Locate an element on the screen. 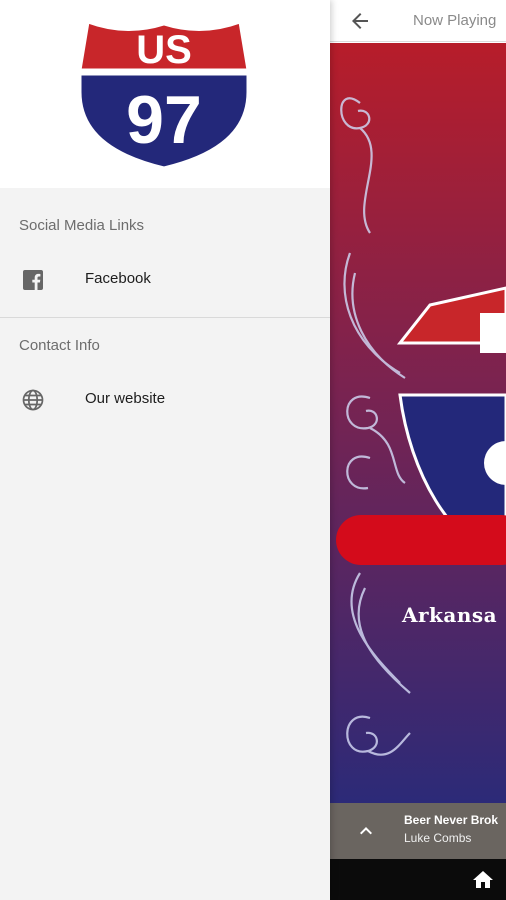 The width and height of the screenshot is (506, 900). chevron-up-icon is located at coordinates (366, 831).